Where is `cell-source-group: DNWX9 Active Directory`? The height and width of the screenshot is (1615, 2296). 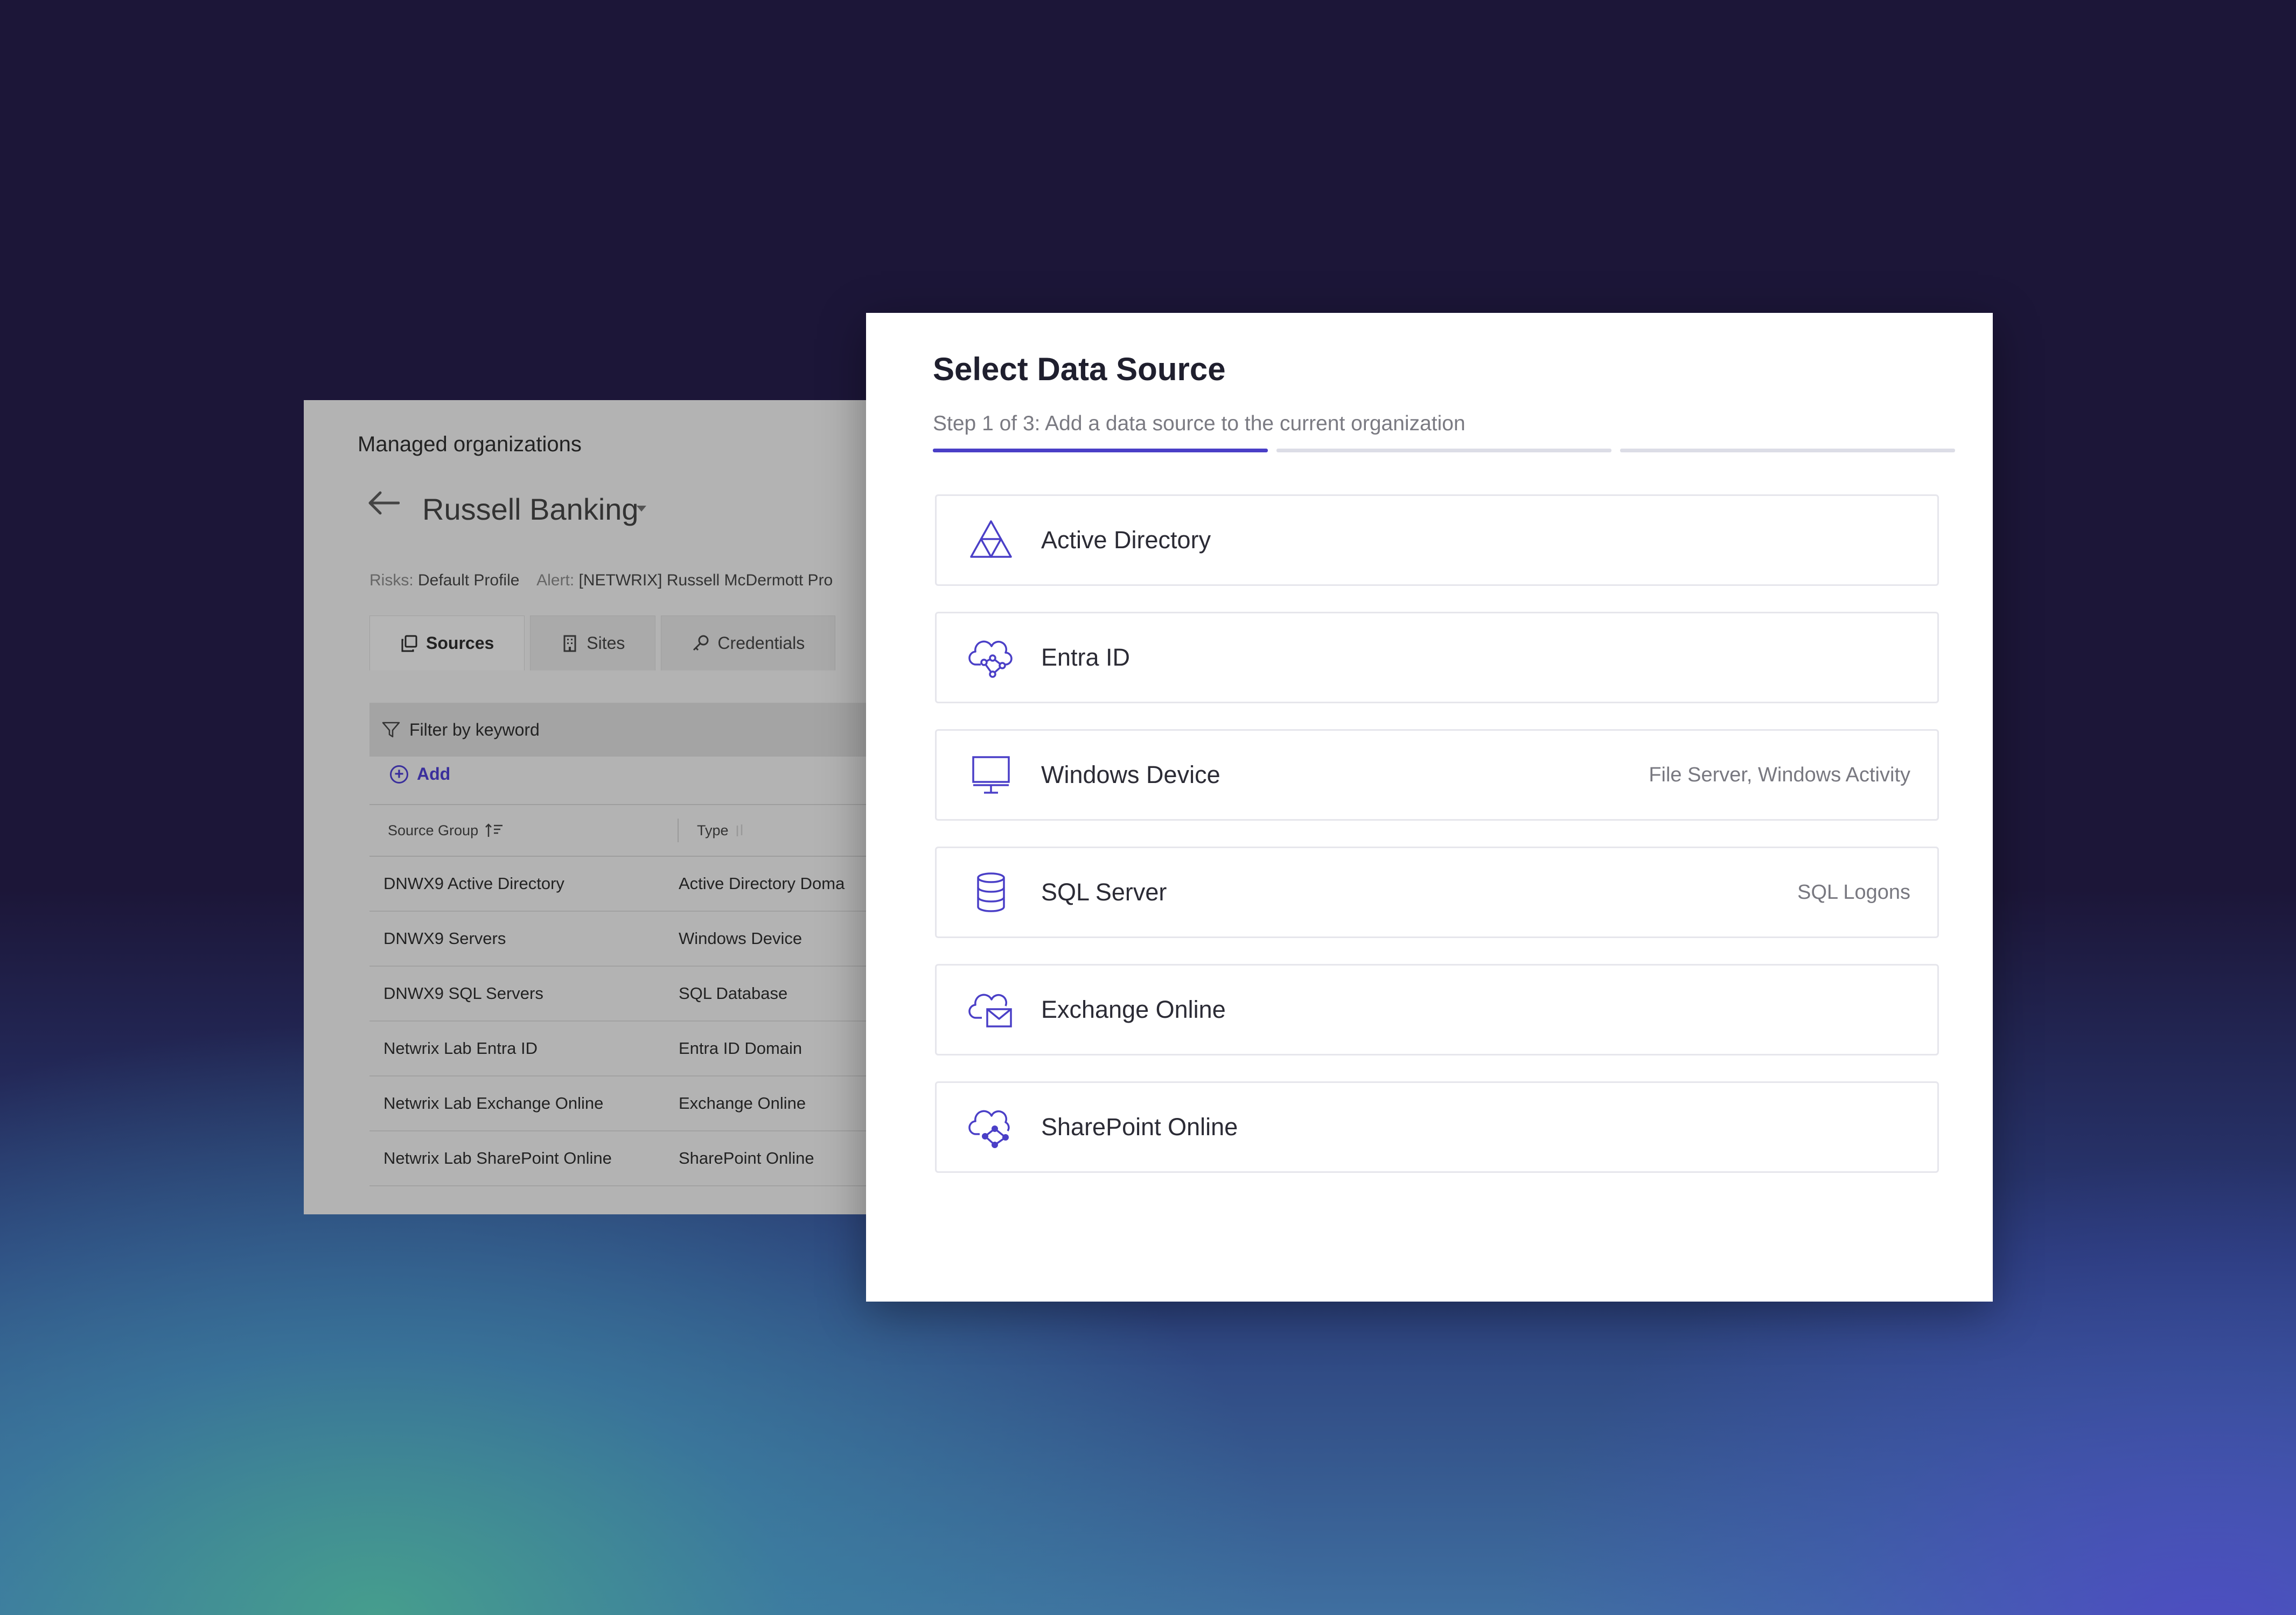 cell-source-group: DNWX9 Active Directory is located at coordinates (473, 883).